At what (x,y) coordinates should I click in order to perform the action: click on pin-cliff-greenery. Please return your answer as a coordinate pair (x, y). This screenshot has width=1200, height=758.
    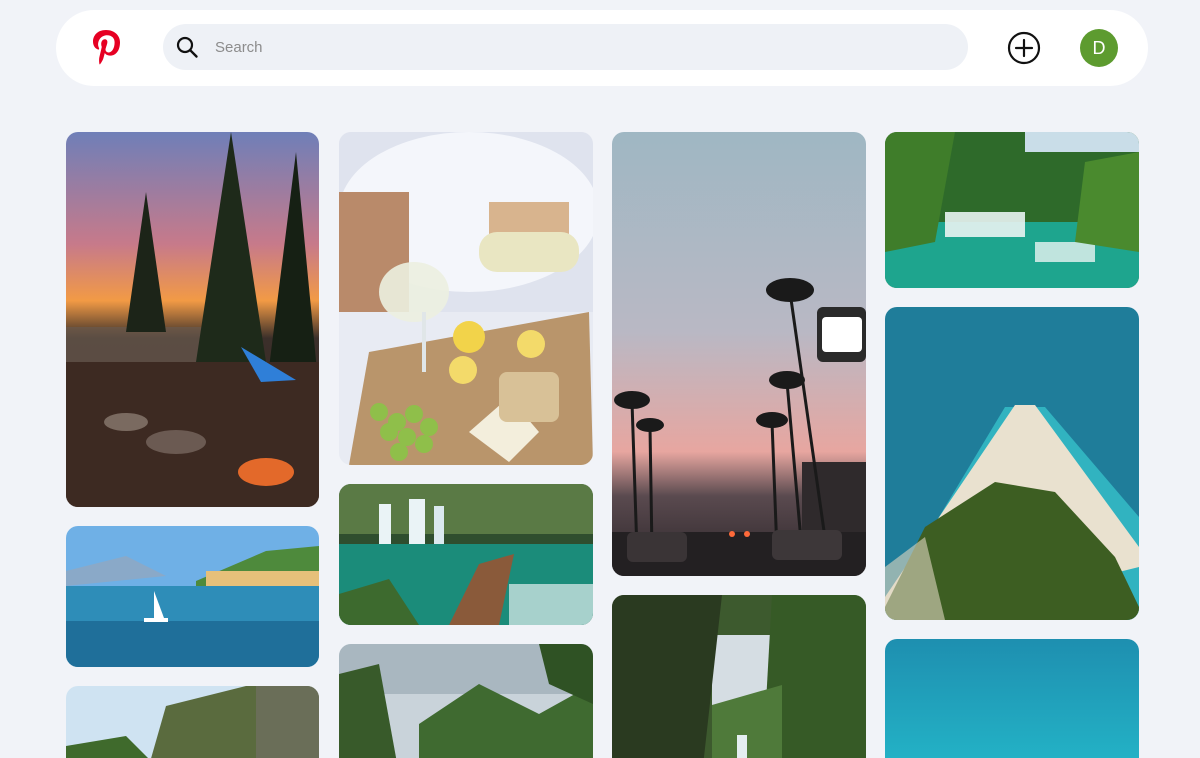
    Looking at the image, I should click on (192, 722).